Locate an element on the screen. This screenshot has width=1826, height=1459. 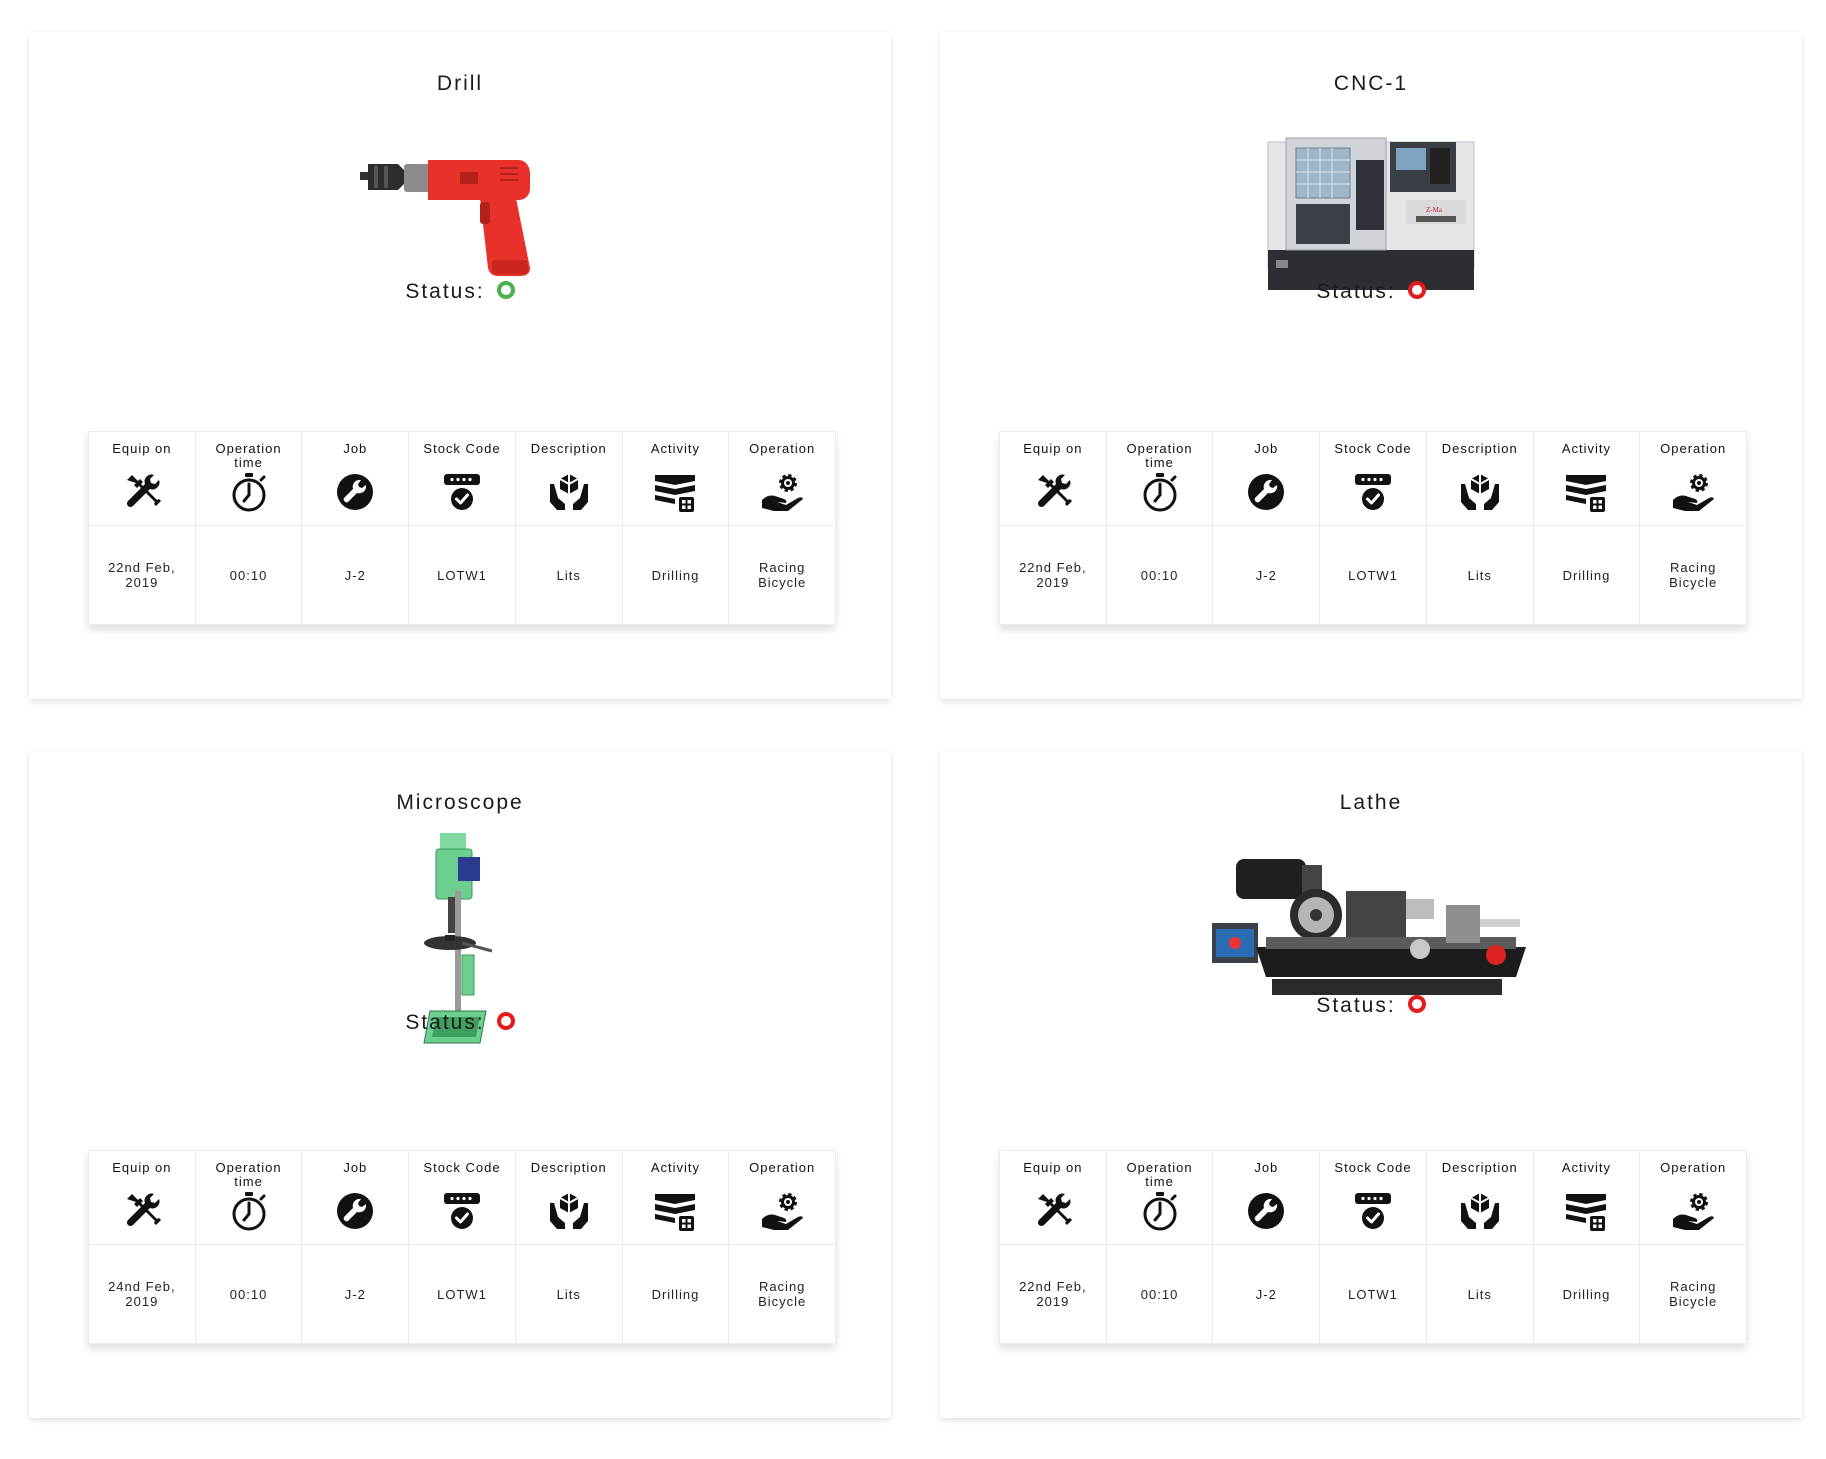
status-label: Status: is located at coordinates (445, 291).